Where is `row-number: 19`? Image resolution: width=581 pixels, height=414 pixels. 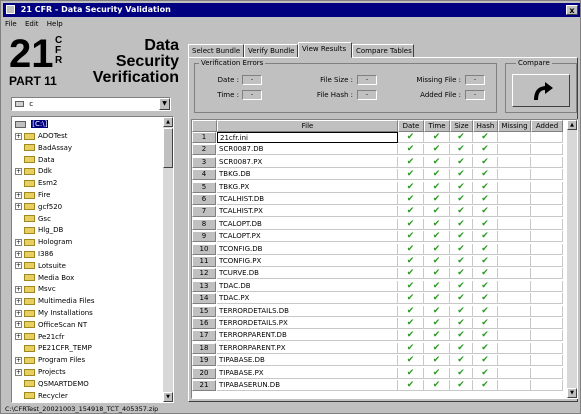
row-number: 19 is located at coordinates (204, 361).